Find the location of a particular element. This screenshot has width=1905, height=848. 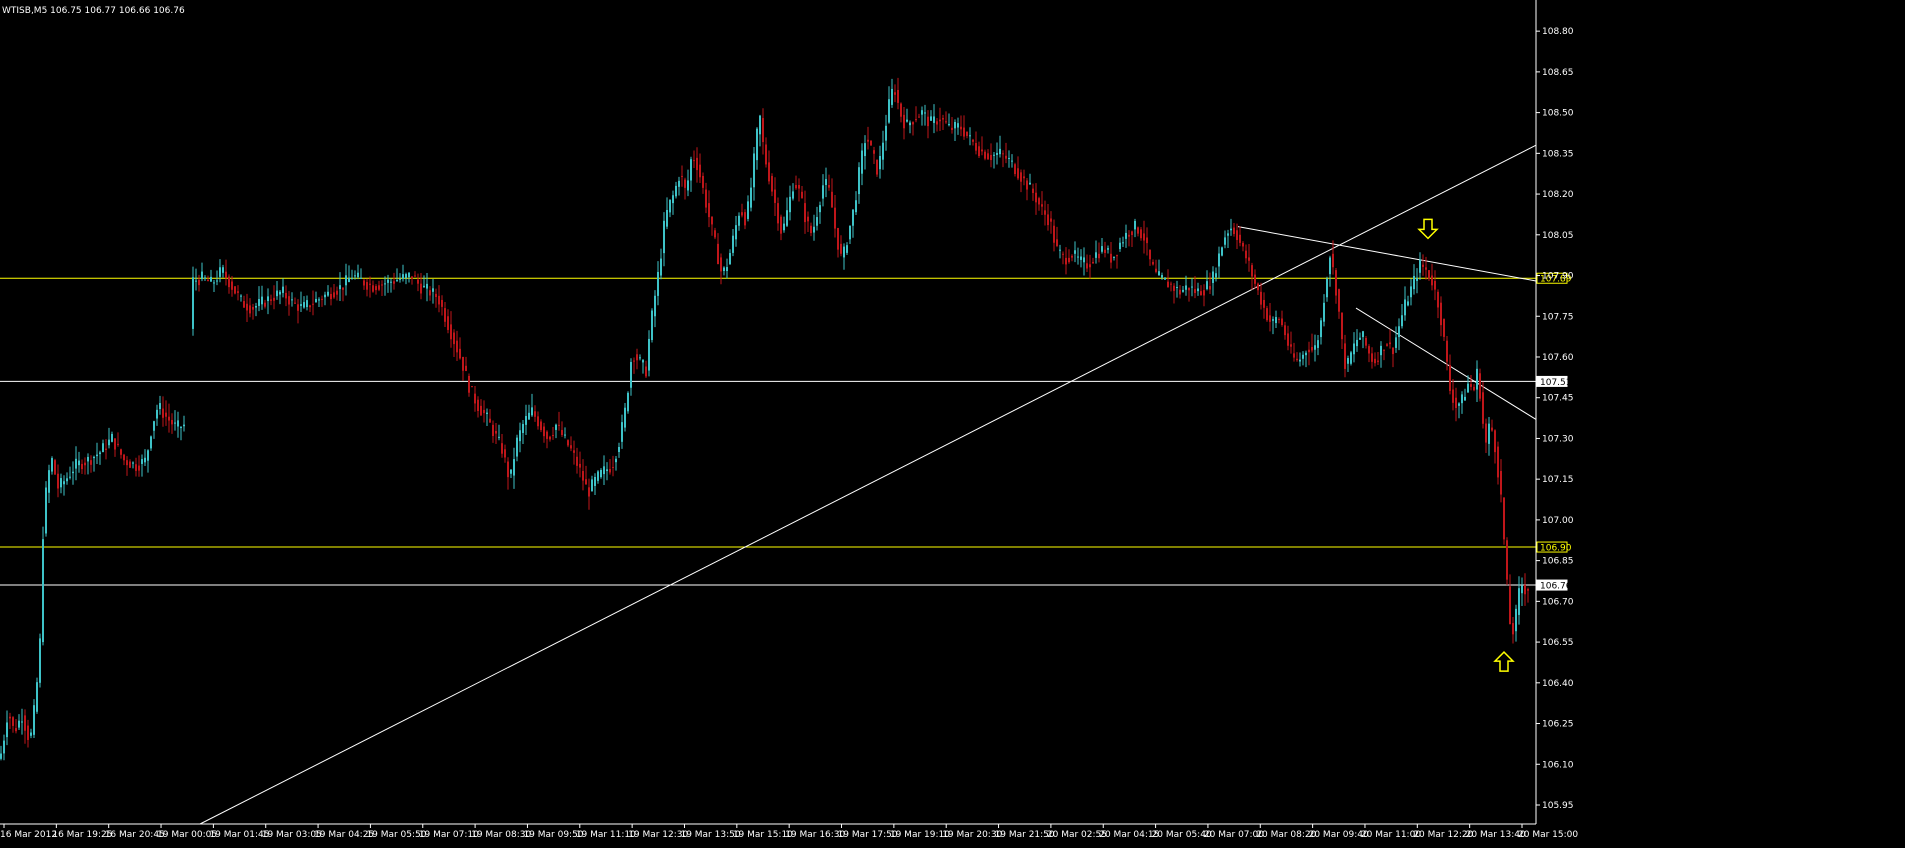

level-price-label: 106.76 is located at coordinates (1556, 587).